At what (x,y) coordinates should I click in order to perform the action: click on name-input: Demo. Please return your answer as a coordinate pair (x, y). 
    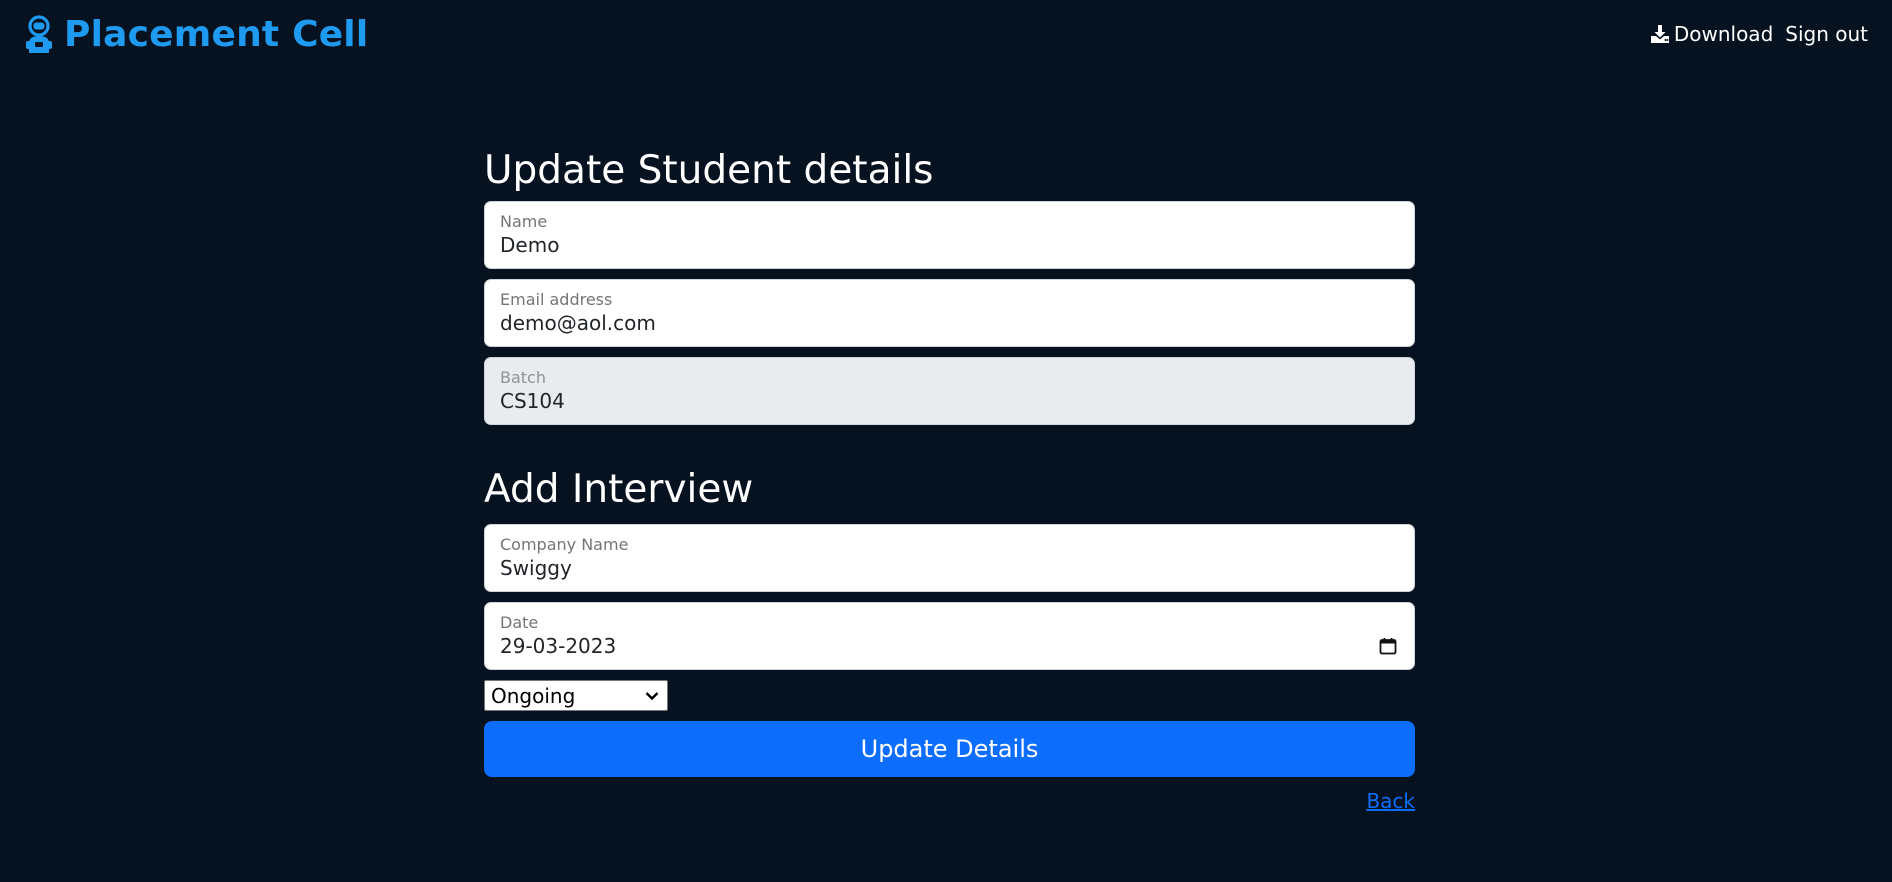
    Looking at the image, I should click on (949, 245).